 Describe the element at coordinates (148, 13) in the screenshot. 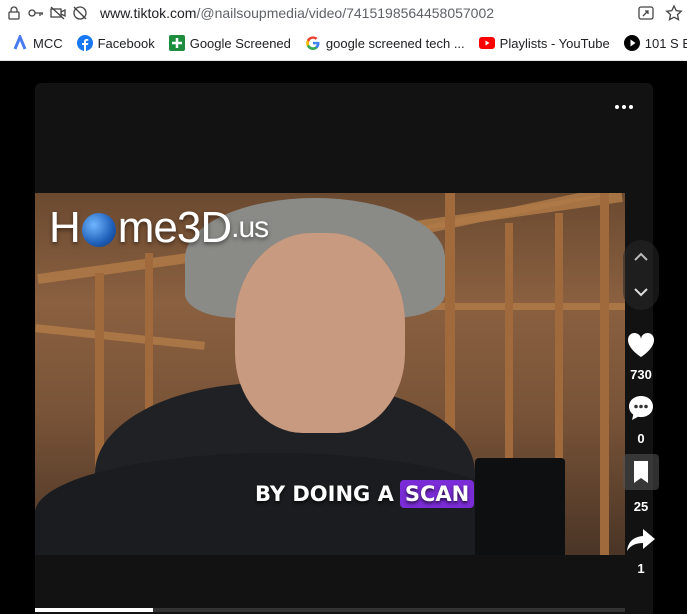

I see `url-host: www.tiktok.com` at that location.